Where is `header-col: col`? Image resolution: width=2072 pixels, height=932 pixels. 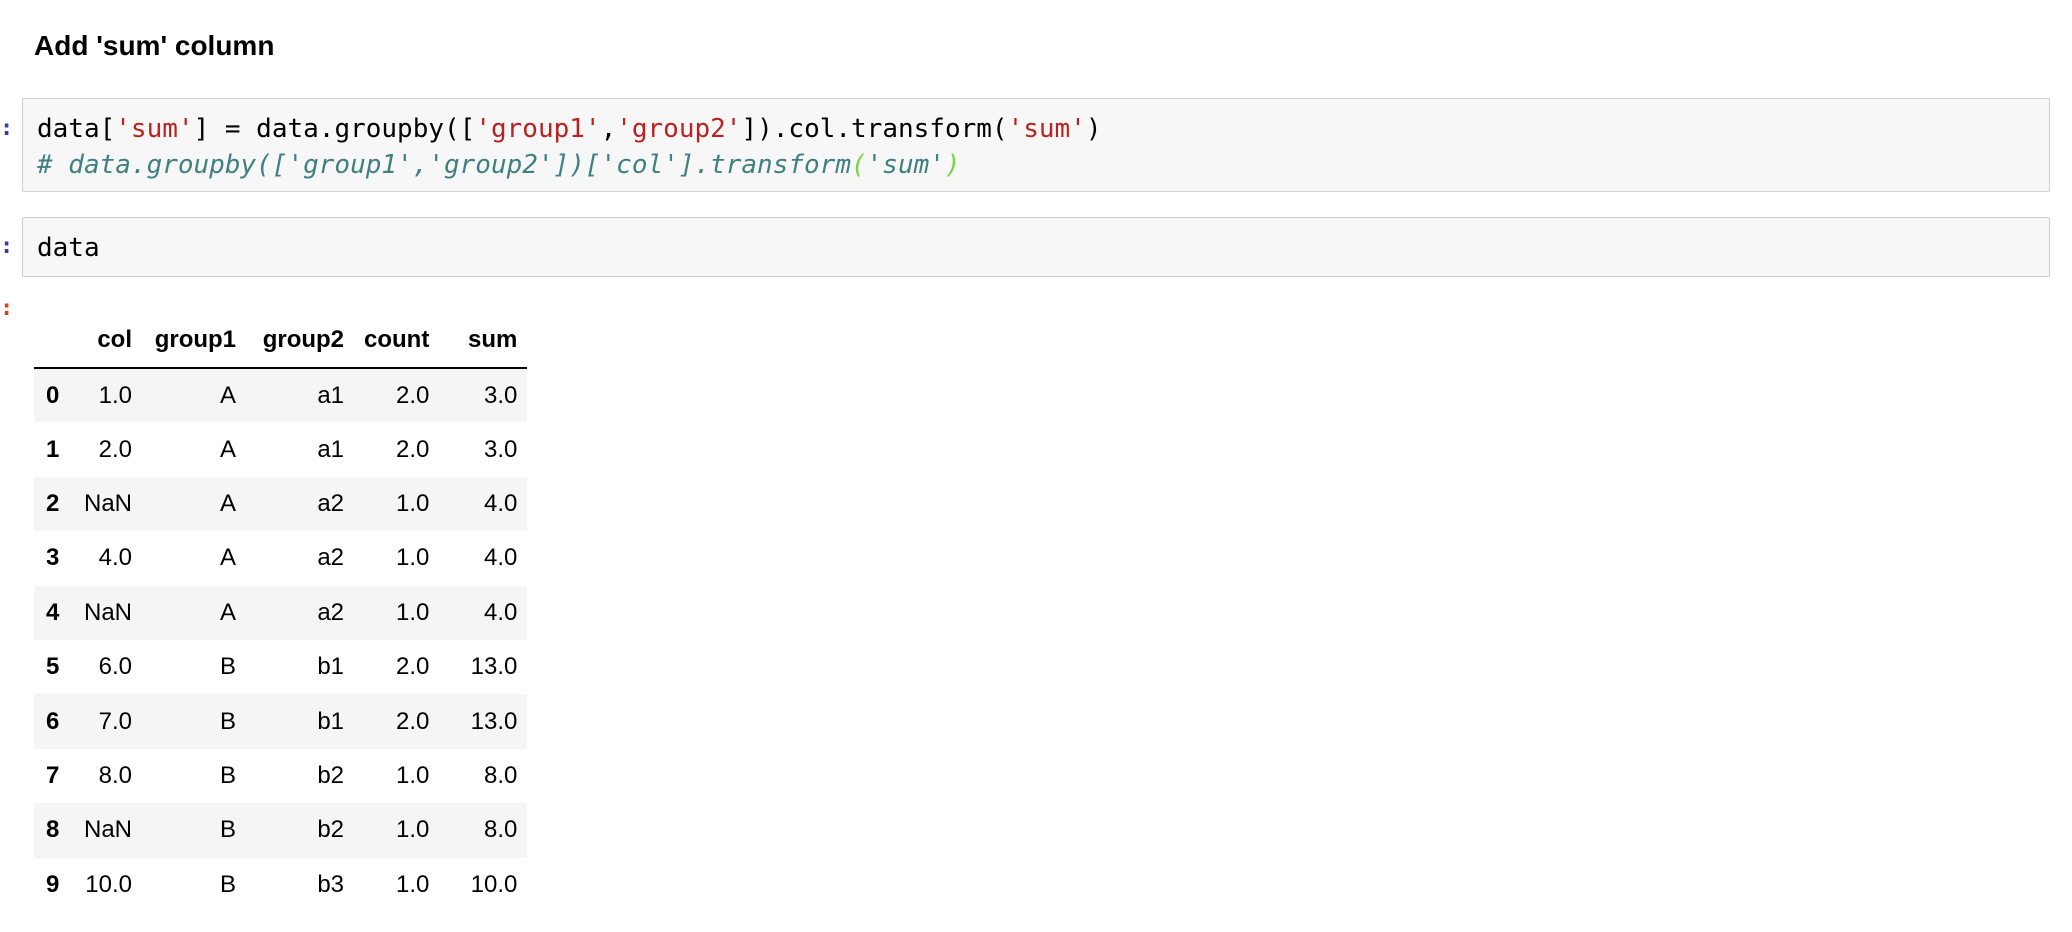
header-col: col is located at coordinates (108, 340).